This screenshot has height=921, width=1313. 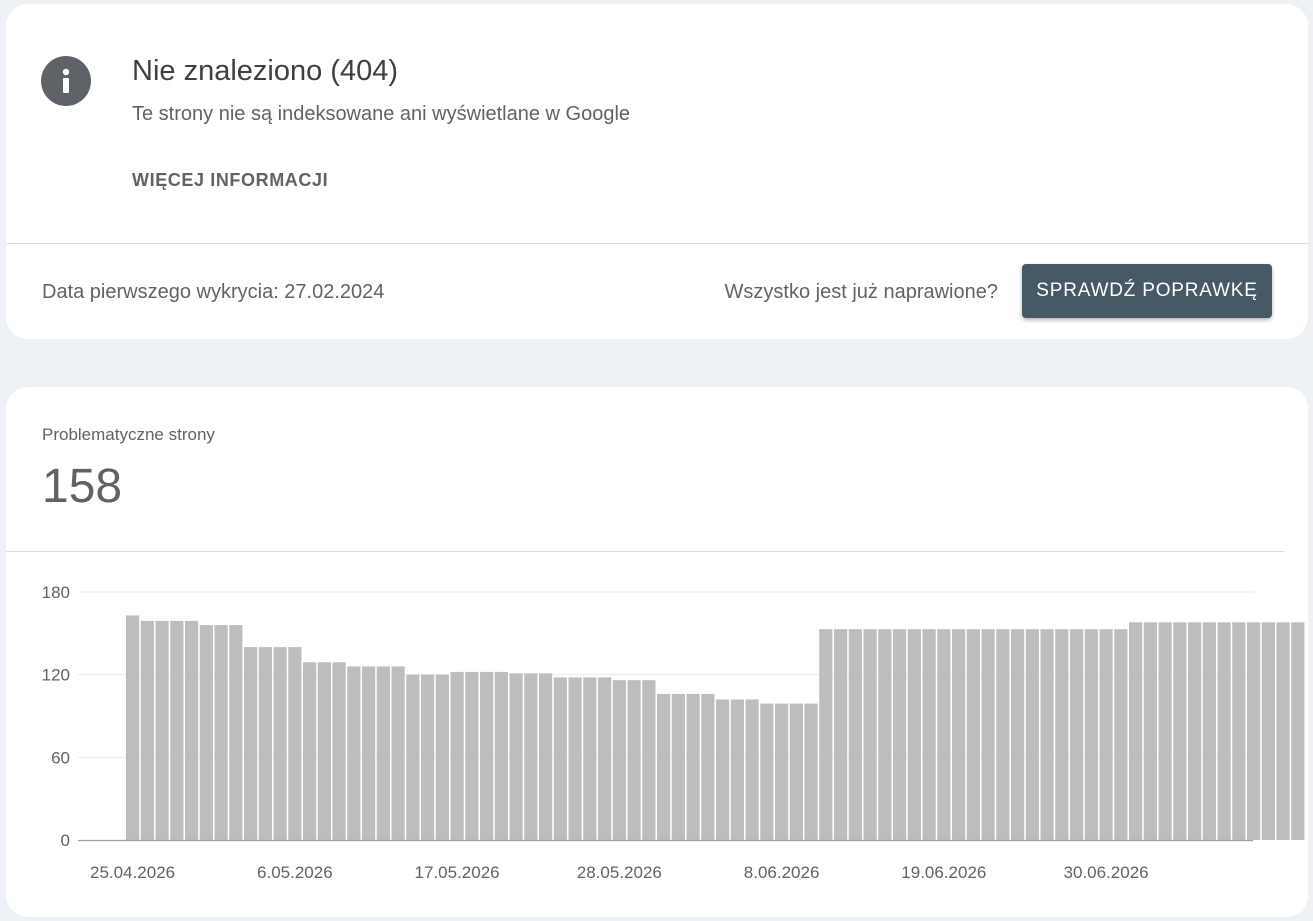 I want to click on page-title: Nie znaleziono (404), so click(x=265, y=71).